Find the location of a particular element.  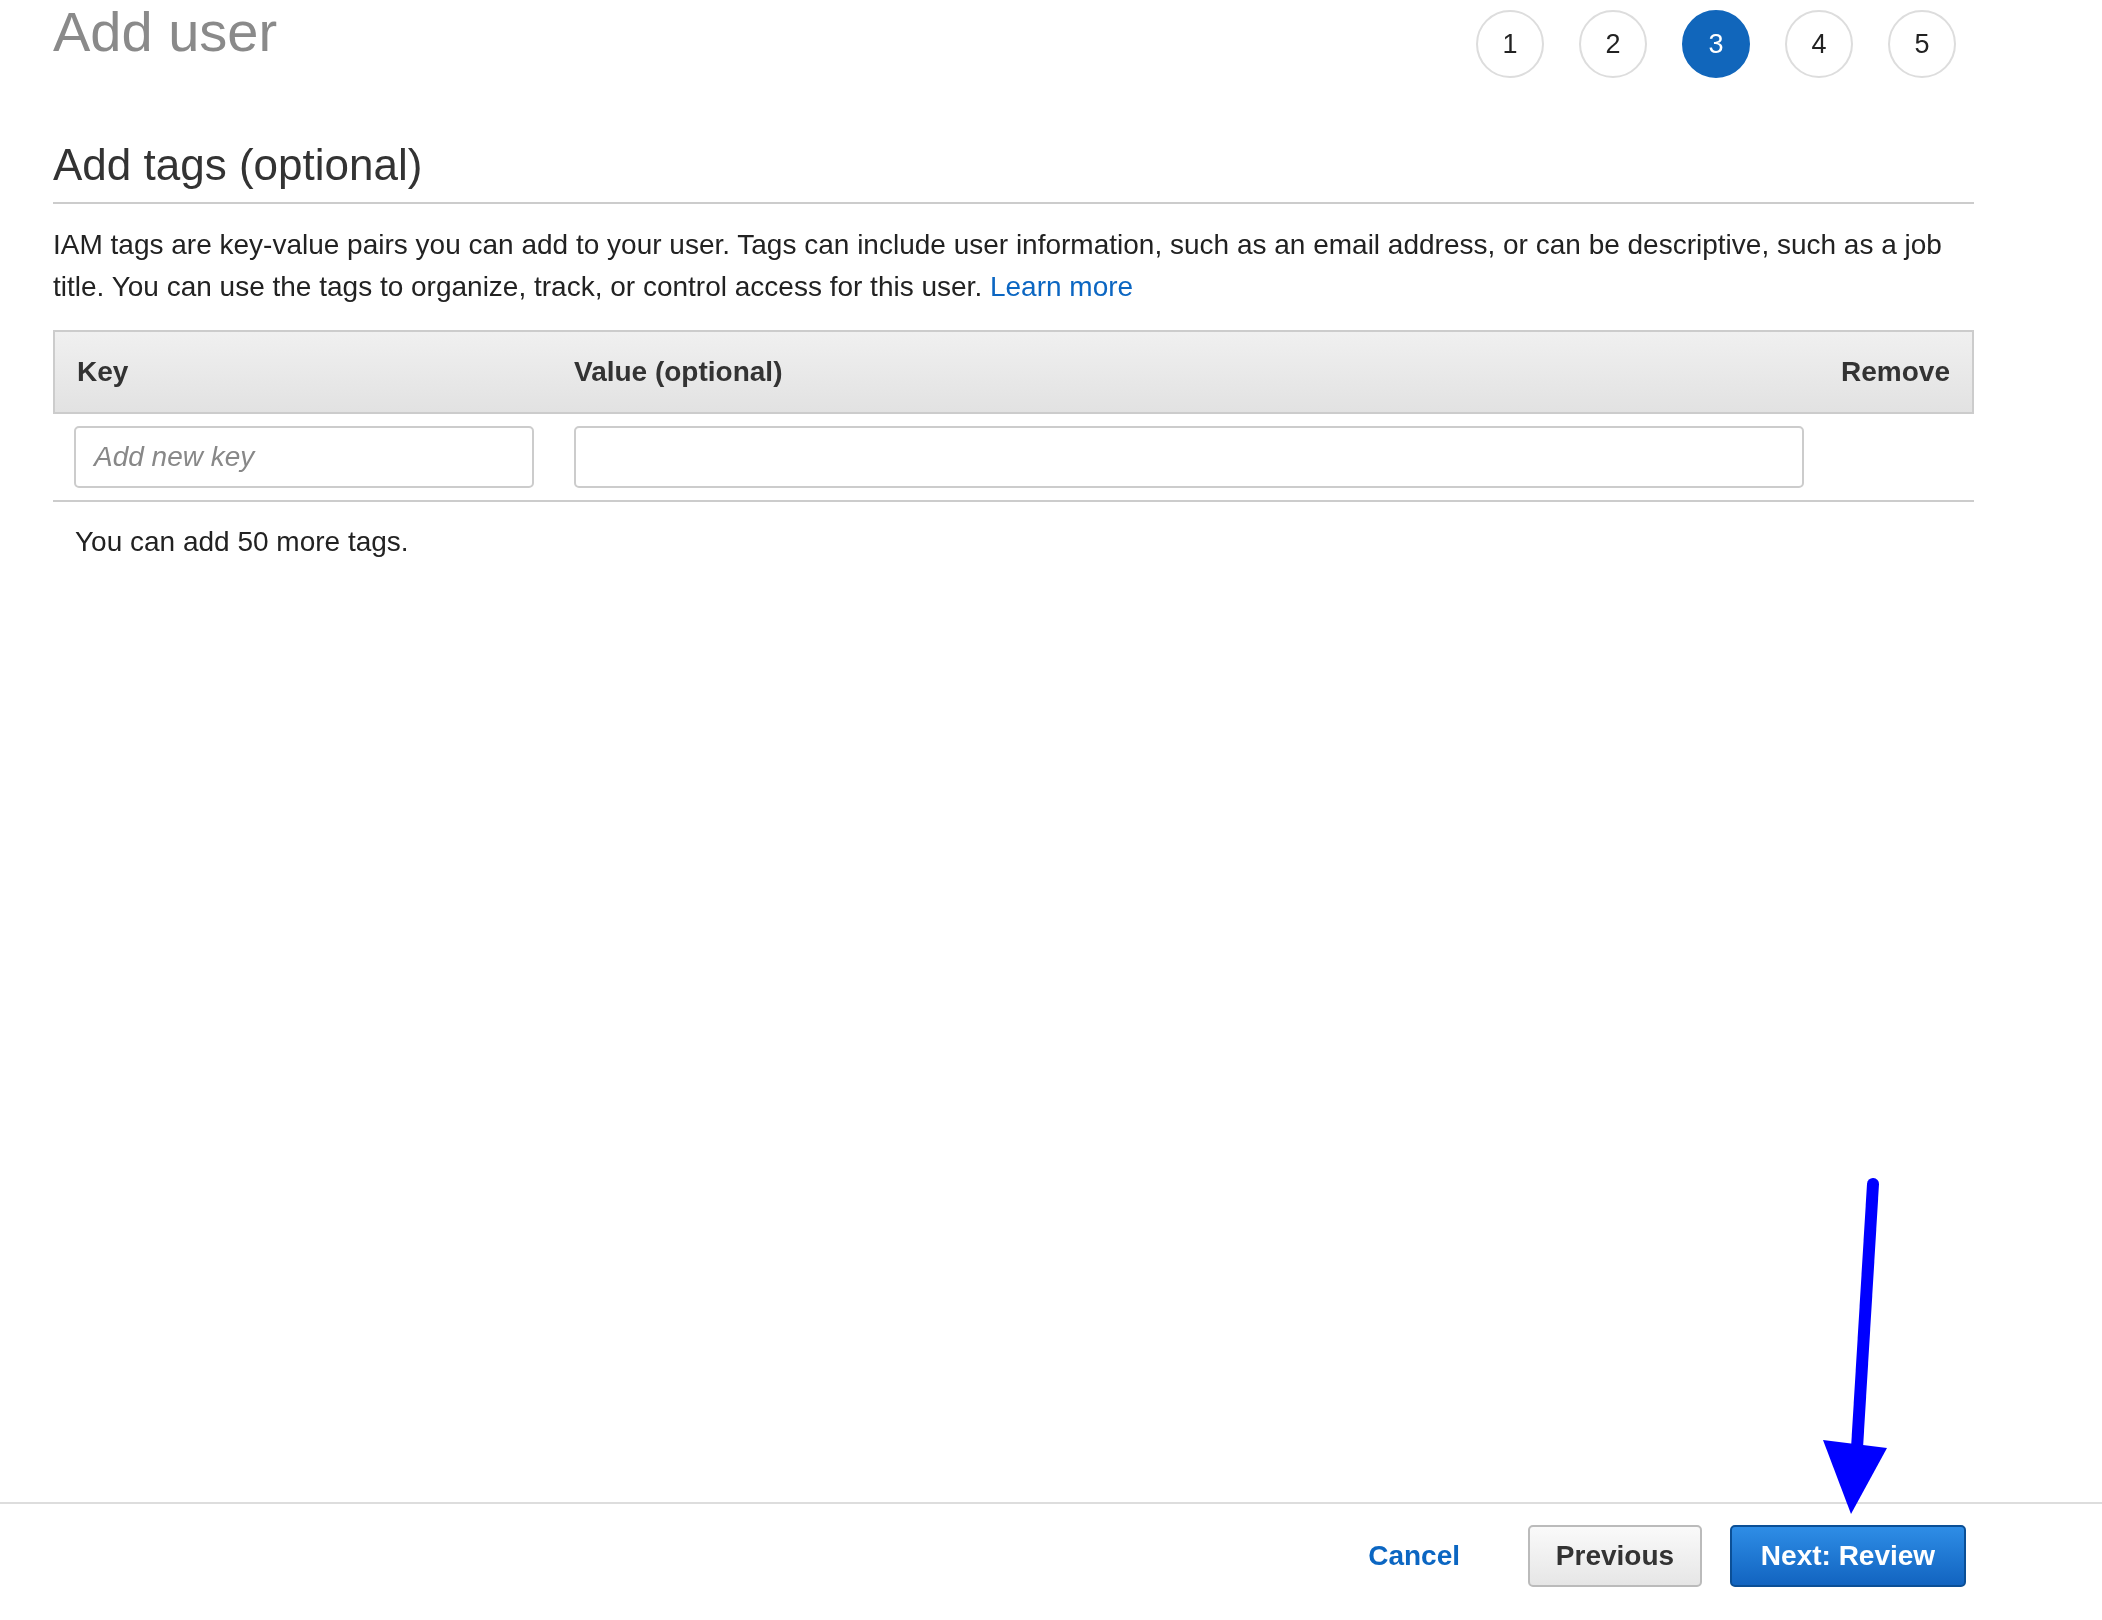

next-button: Next: Review is located at coordinates (1848, 1556).